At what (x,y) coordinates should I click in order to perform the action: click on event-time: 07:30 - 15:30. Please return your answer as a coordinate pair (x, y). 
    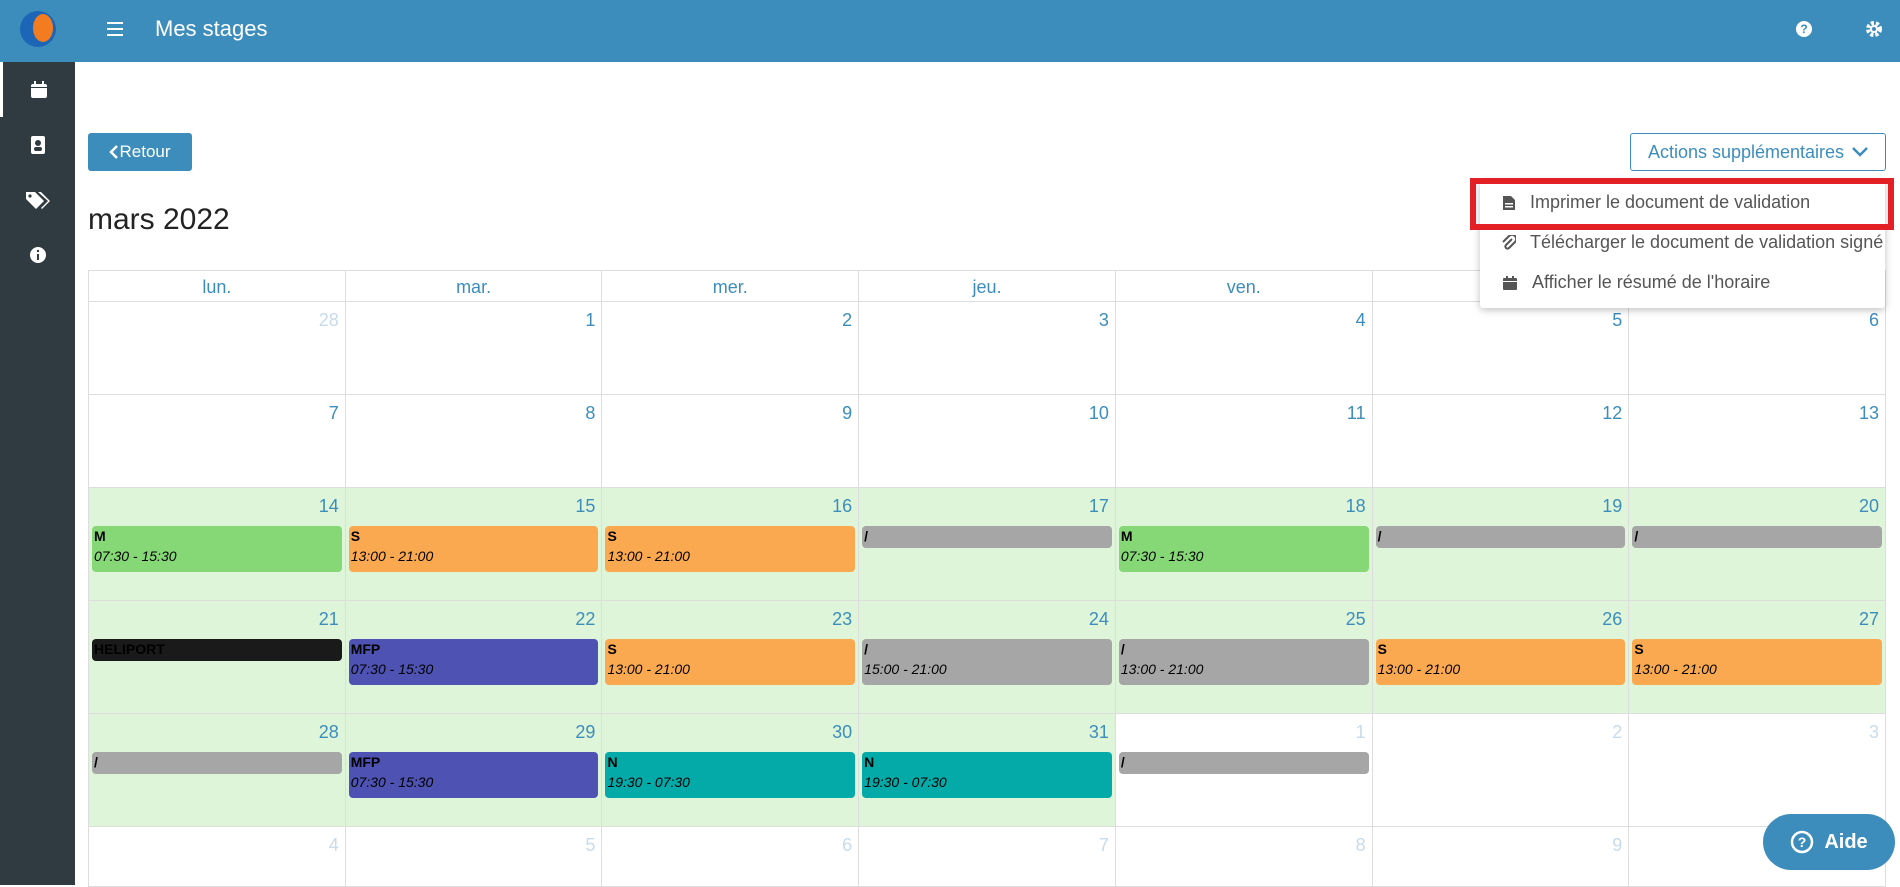
    Looking at the image, I should click on (392, 782).